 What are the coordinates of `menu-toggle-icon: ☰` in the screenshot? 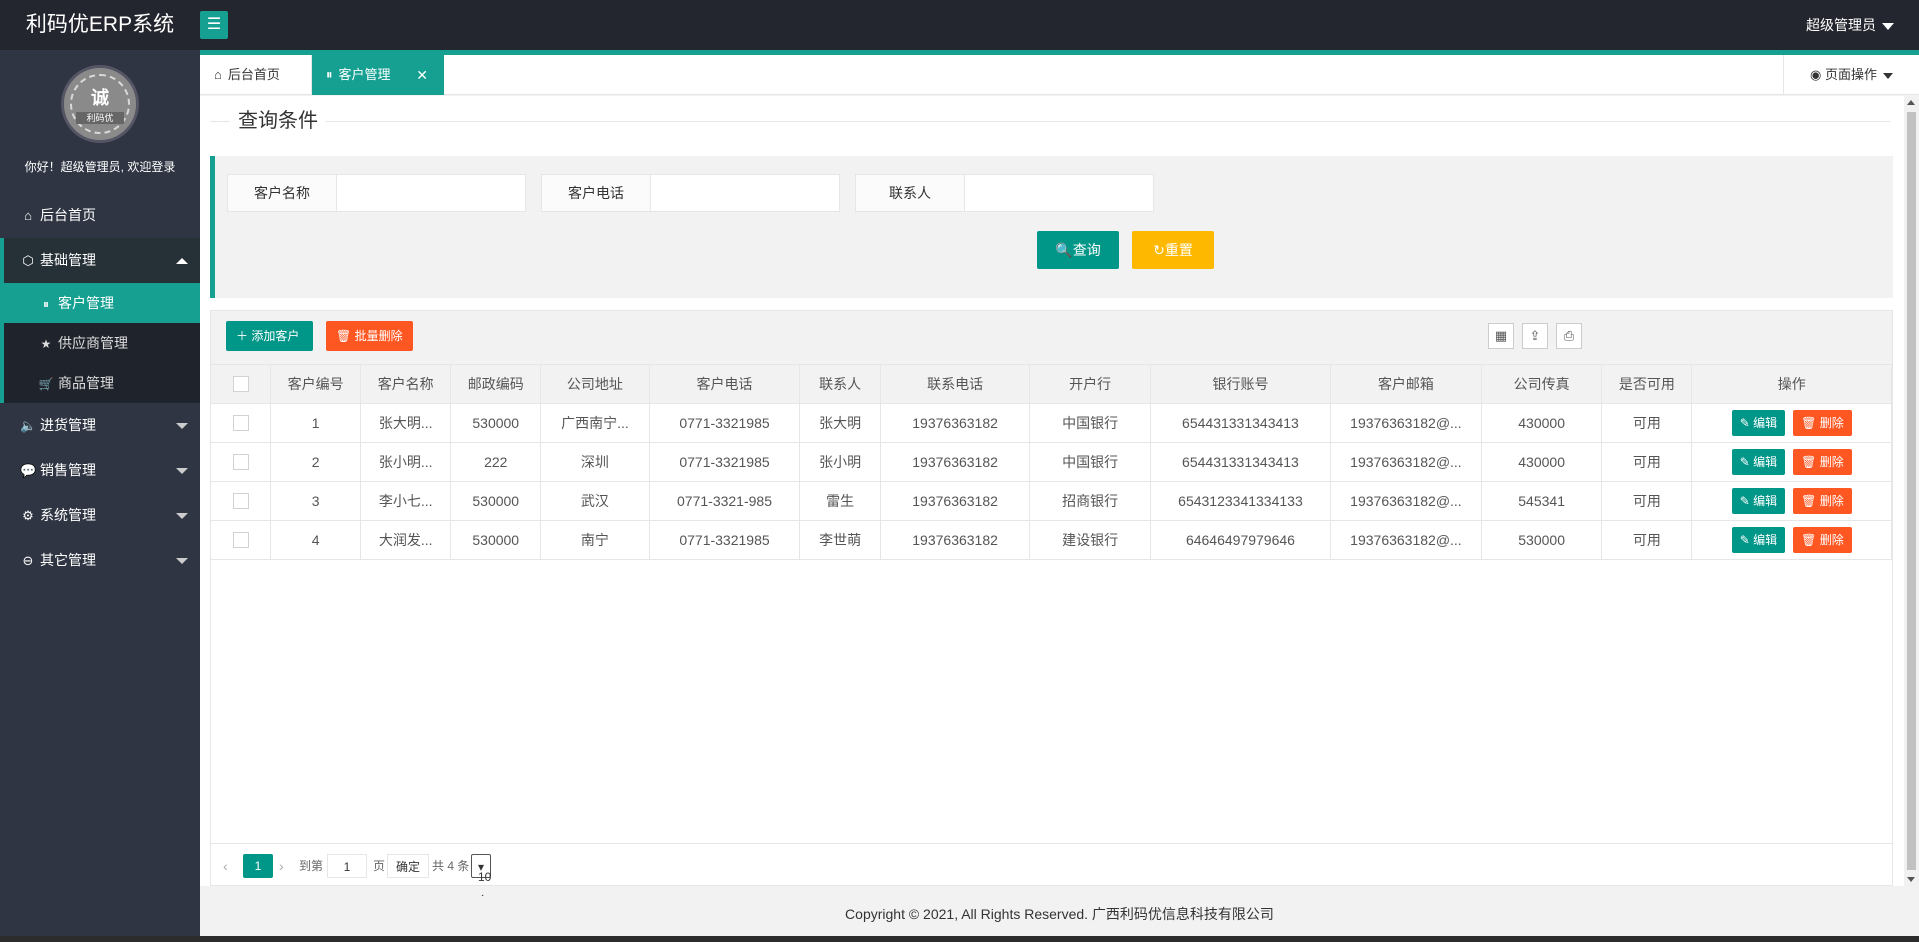 It's located at (214, 25).